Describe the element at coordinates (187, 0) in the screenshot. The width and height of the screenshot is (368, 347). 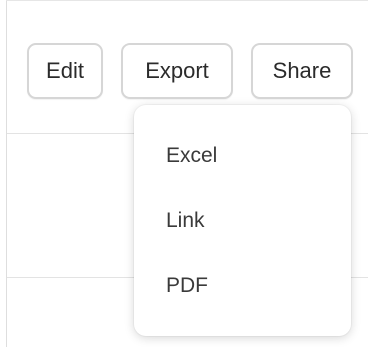
I see `panel-top-border` at that location.